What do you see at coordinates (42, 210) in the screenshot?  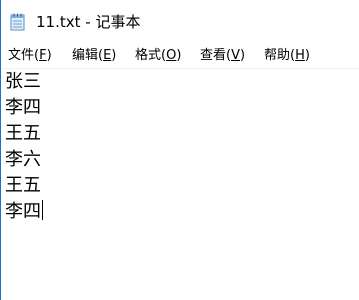 I see `text-caret` at bounding box center [42, 210].